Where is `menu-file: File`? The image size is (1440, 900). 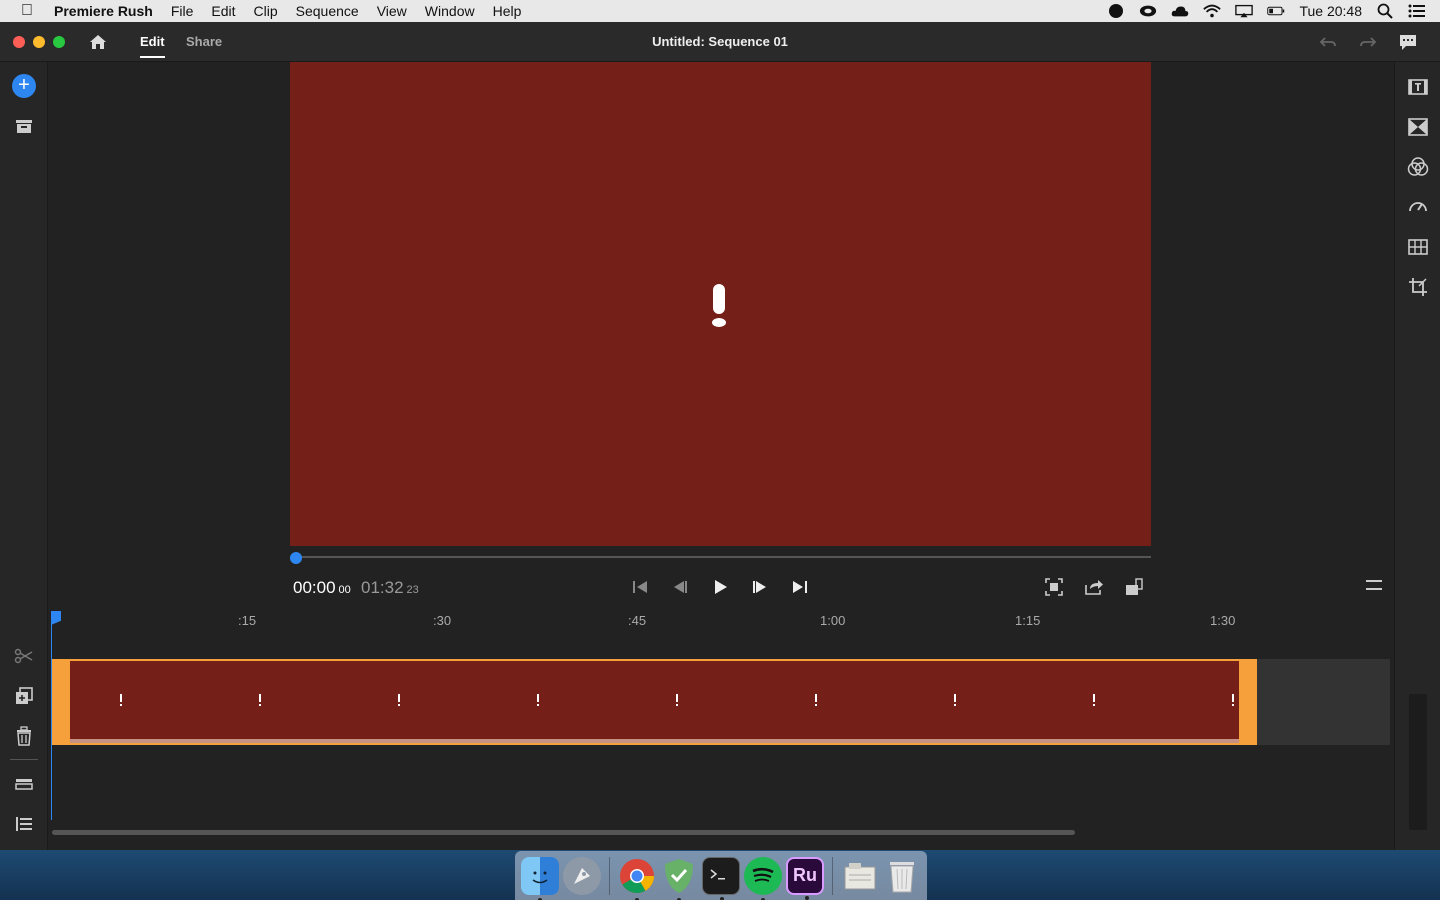
menu-file: File is located at coordinates (182, 11).